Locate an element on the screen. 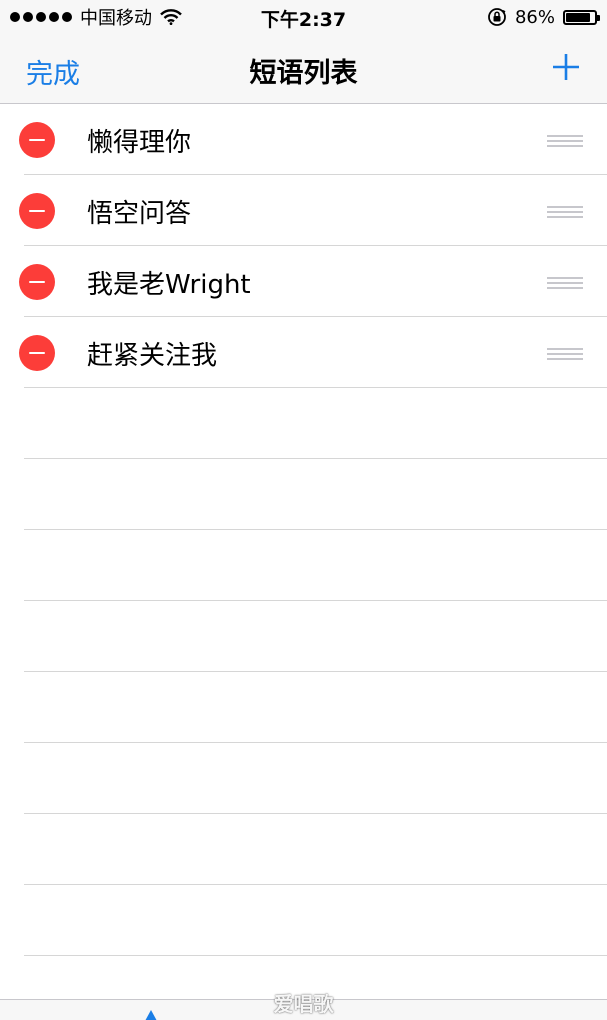 This screenshot has width=607, height=1020. phrase-label: 赶紧关注我 is located at coordinates (152, 356).